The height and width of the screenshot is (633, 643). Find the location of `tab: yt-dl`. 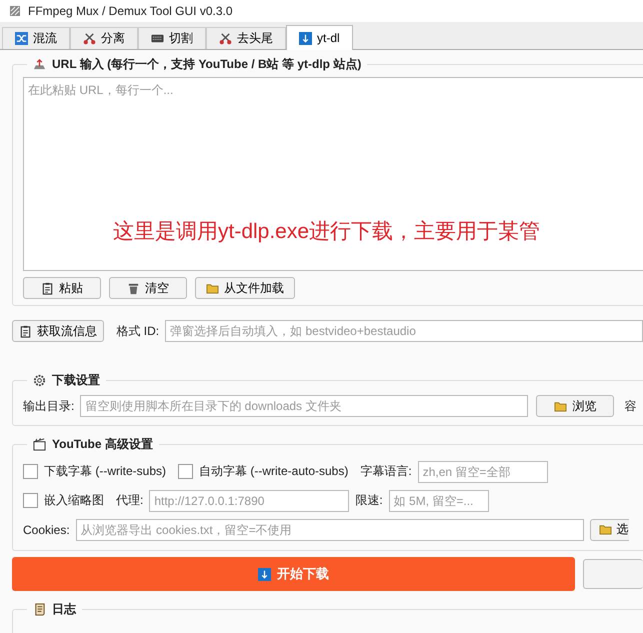

tab: yt-dl is located at coordinates (319, 37).